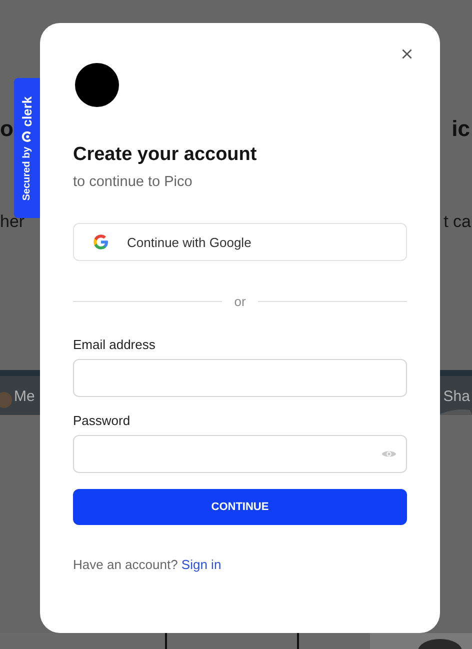 The image size is (472, 649). Describe the element at coordinates (457, 222) in the screenshot. I see `text-fragment: t ca` at that location.